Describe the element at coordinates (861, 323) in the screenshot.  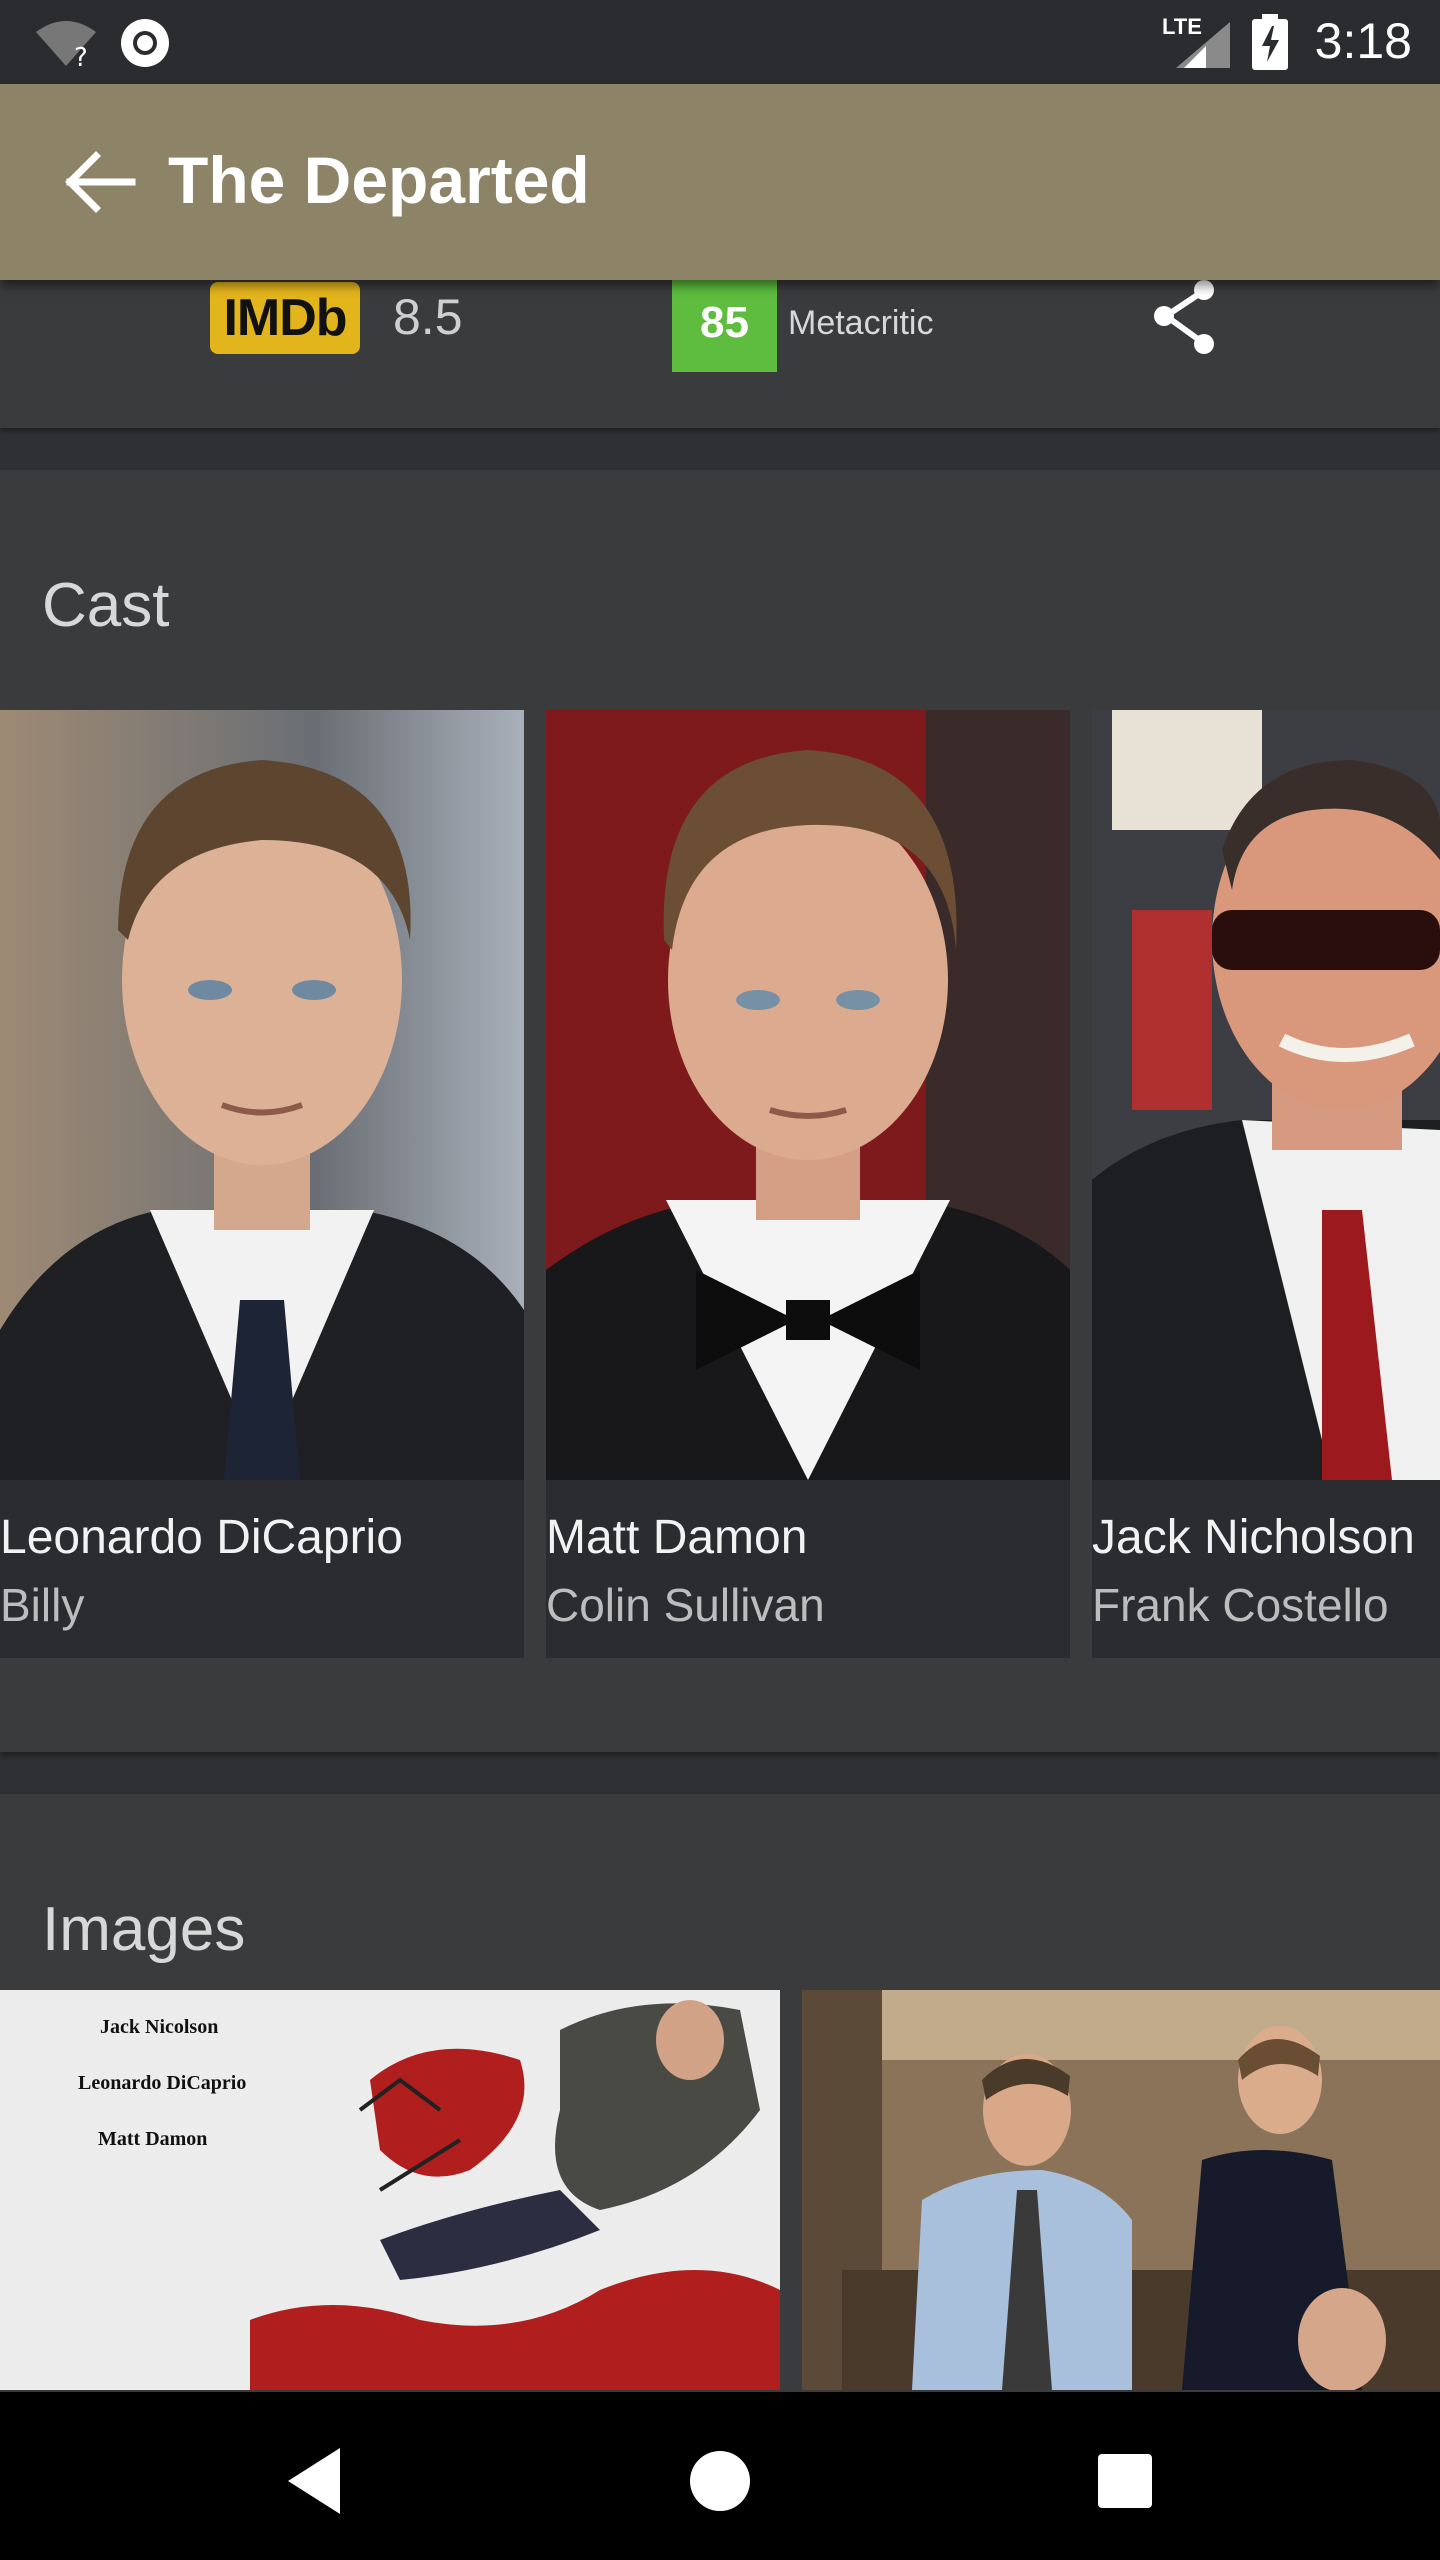
I see `metacritic-label: Metacritic` at that location.